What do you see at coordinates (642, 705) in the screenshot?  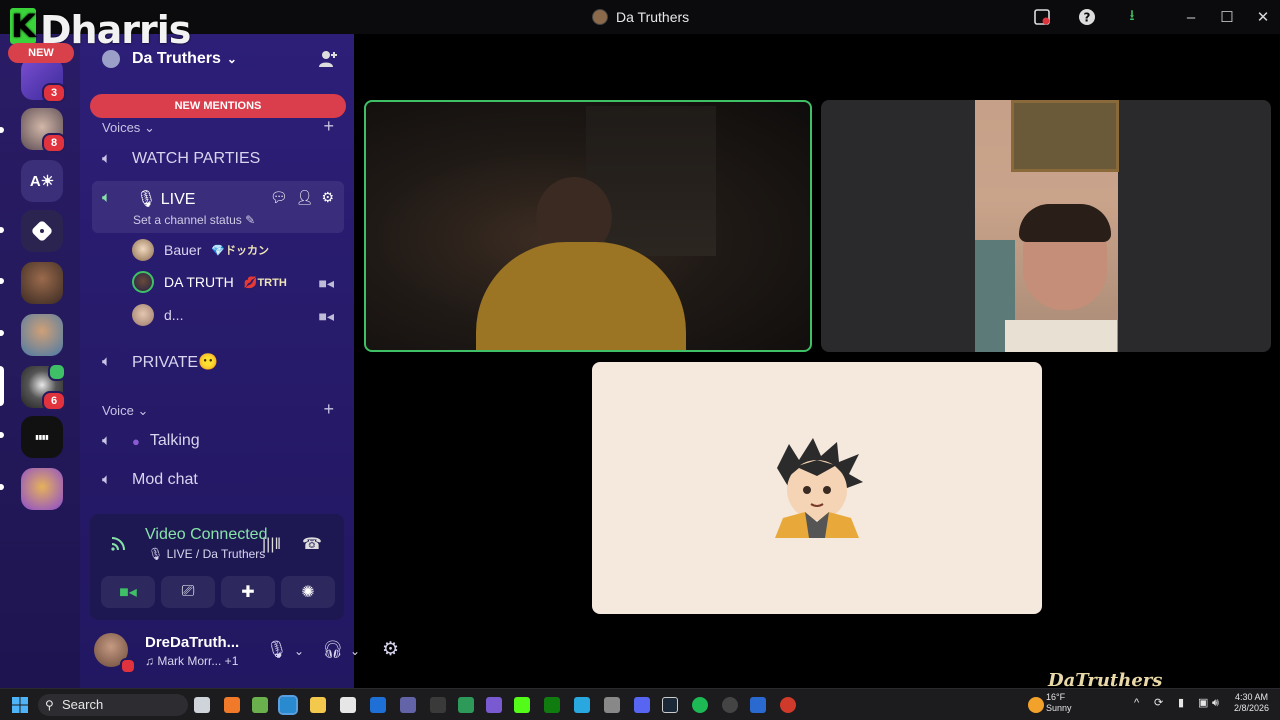 I see `discord-icon` at bounding box center [642, 705].